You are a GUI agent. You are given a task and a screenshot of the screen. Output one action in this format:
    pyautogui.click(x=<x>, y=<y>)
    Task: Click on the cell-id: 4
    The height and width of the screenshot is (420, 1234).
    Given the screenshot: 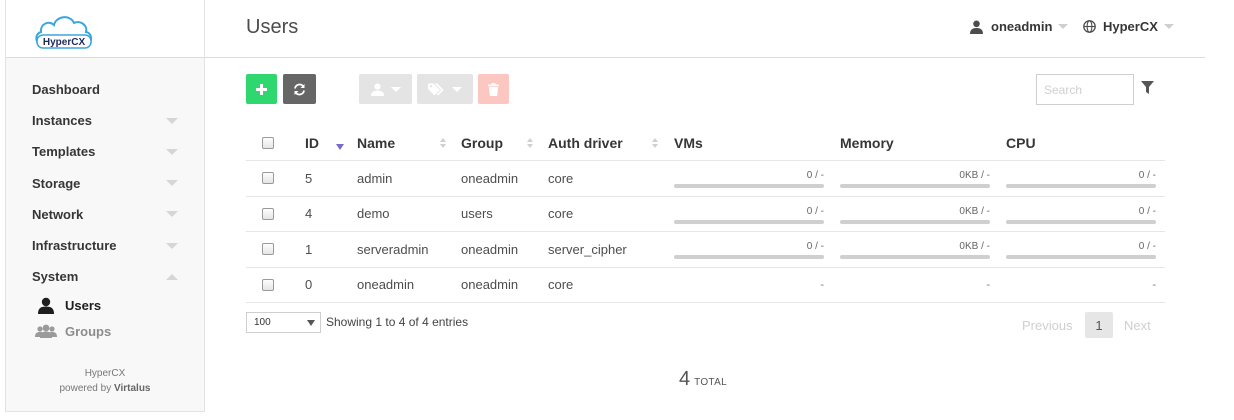 What is the action you would take?
    pyautogui.click(x=309, y=214)
    